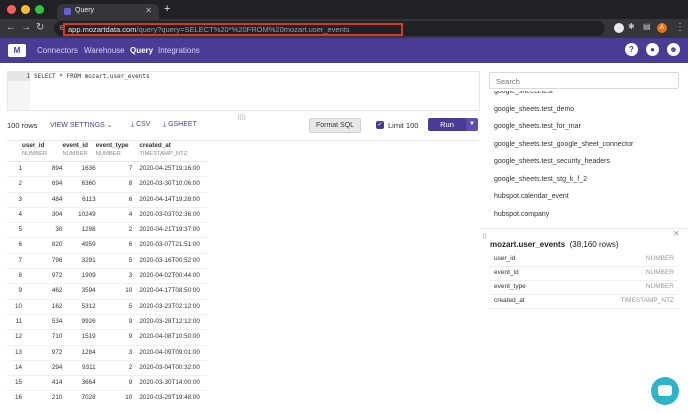  What do you see at coordinates (42, 276) in the screenshot?
I see `table-cell: 972` at bounding box center [42, 276].